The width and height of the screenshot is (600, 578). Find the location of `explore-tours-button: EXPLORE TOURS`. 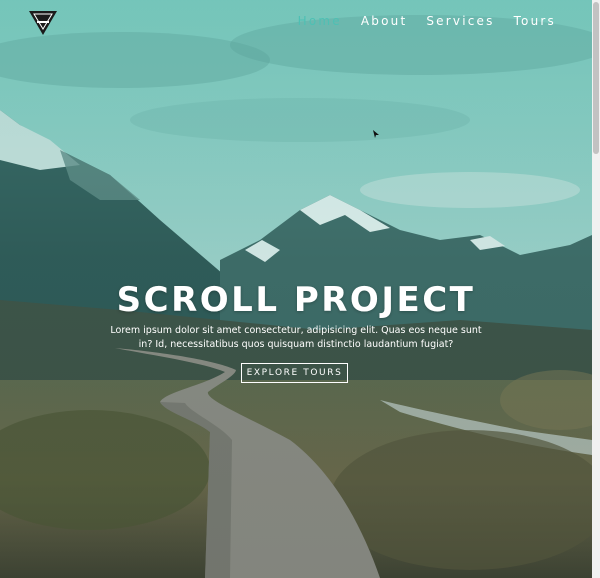

explore-tours-button: EXPLORE TOURS is located at coordinates (294, 373).